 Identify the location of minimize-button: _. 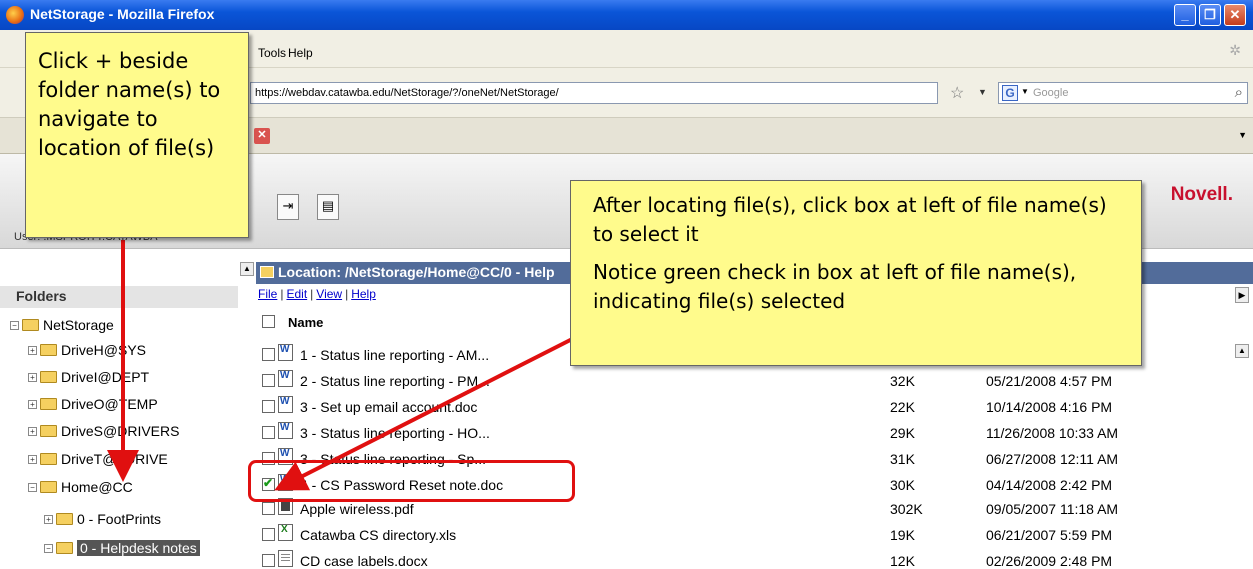
(1185, 15).